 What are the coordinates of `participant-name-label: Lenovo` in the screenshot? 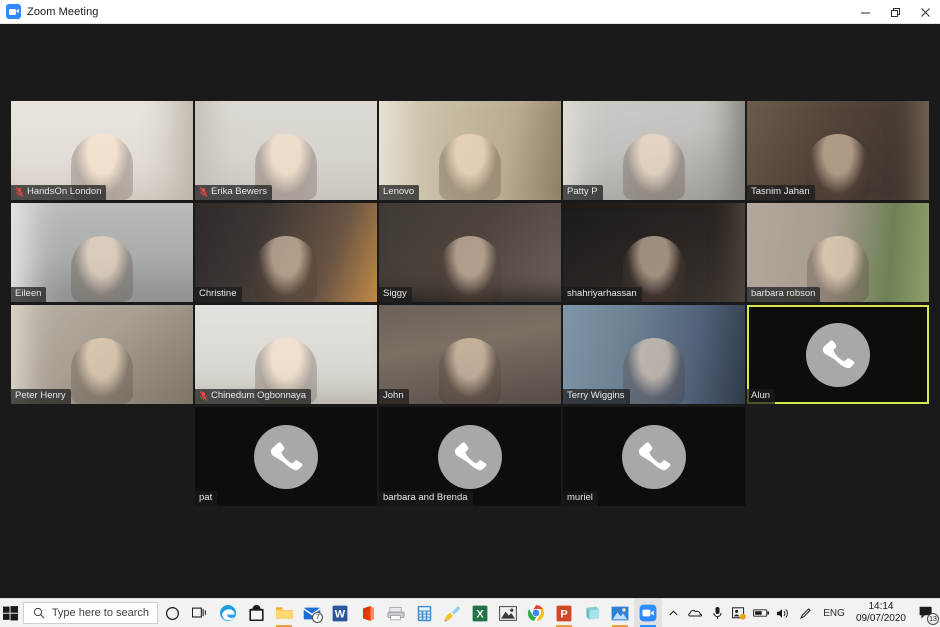 It's located at (399, 192).